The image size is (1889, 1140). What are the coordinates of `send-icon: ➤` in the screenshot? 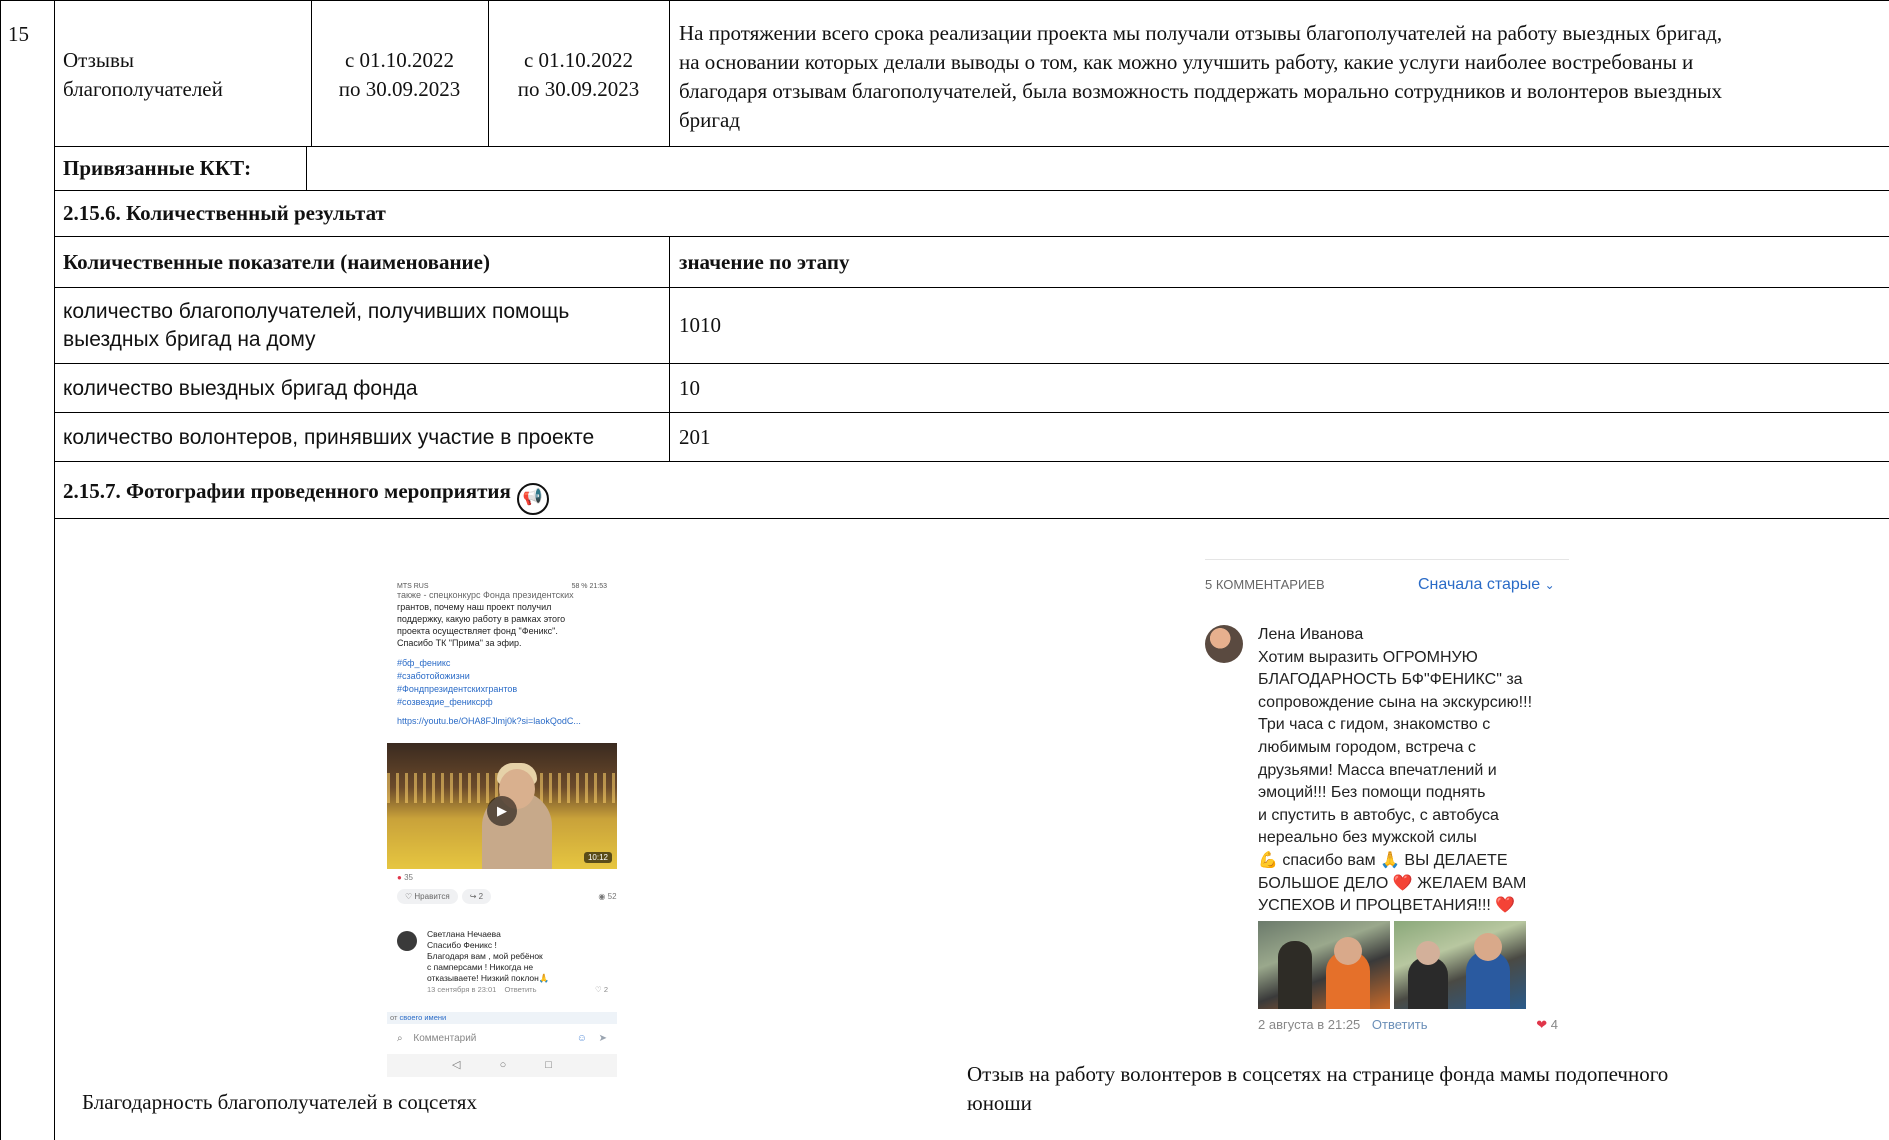 It's located at (603, 1039).